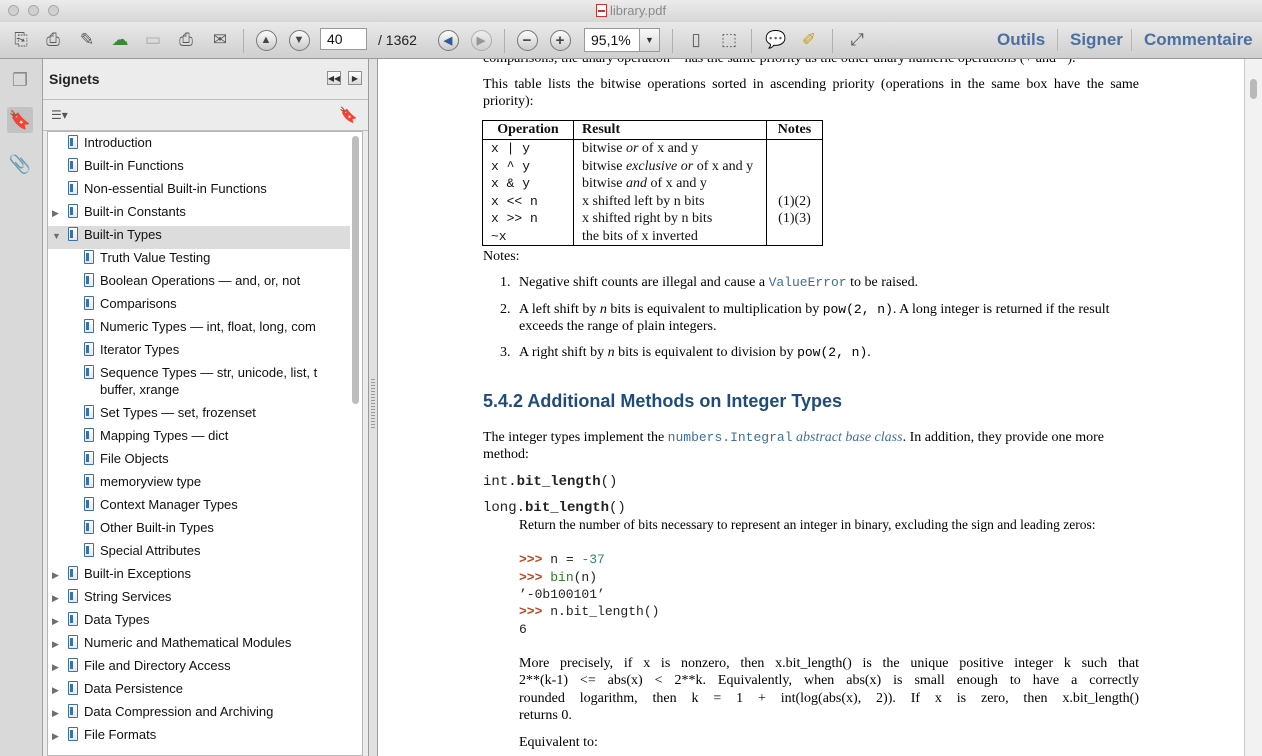 This screenshot has width=1262, height=756. Describe the element at coordinates (199, 691) in the screenshot. I see `bookmark-item: ▶ Data Persistence` at that location.